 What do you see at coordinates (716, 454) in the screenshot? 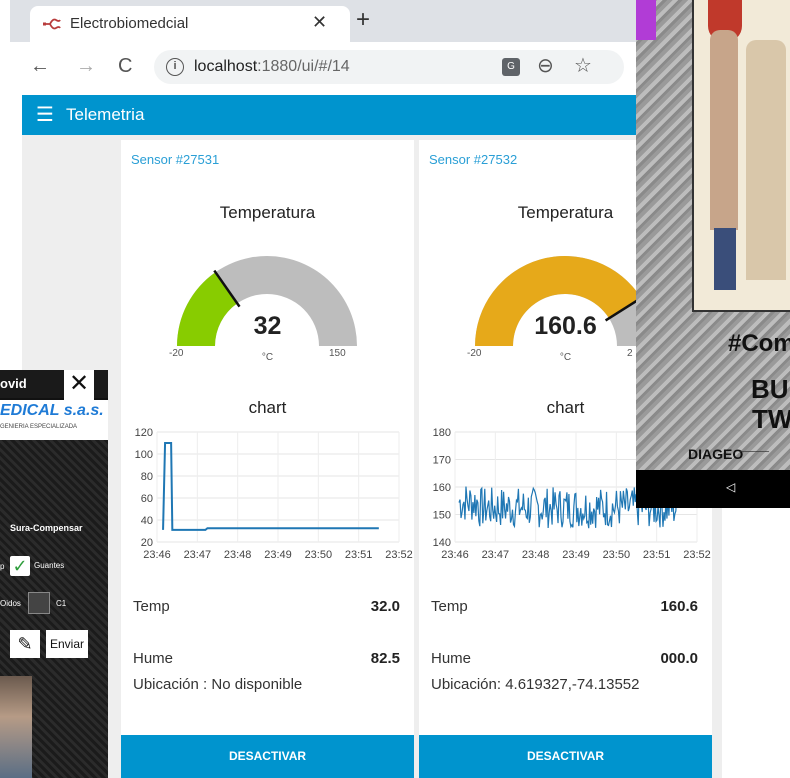
I see `ad-brand: DIAGEO` at bounding box center [716, 454].